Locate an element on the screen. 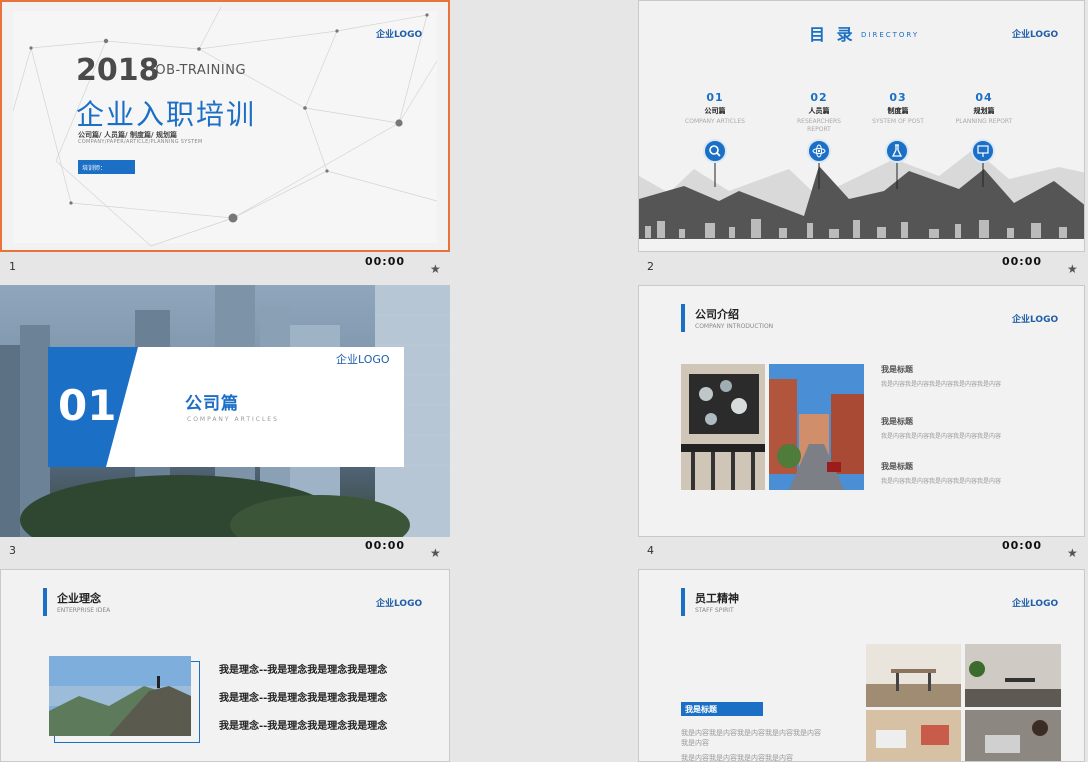 This screenshot has height=762, width=1088. slide-subtitle-en: COMPANY/PAPER/ARTICLE/PLANNING SYSTEM is located at coordinates (140, 142).